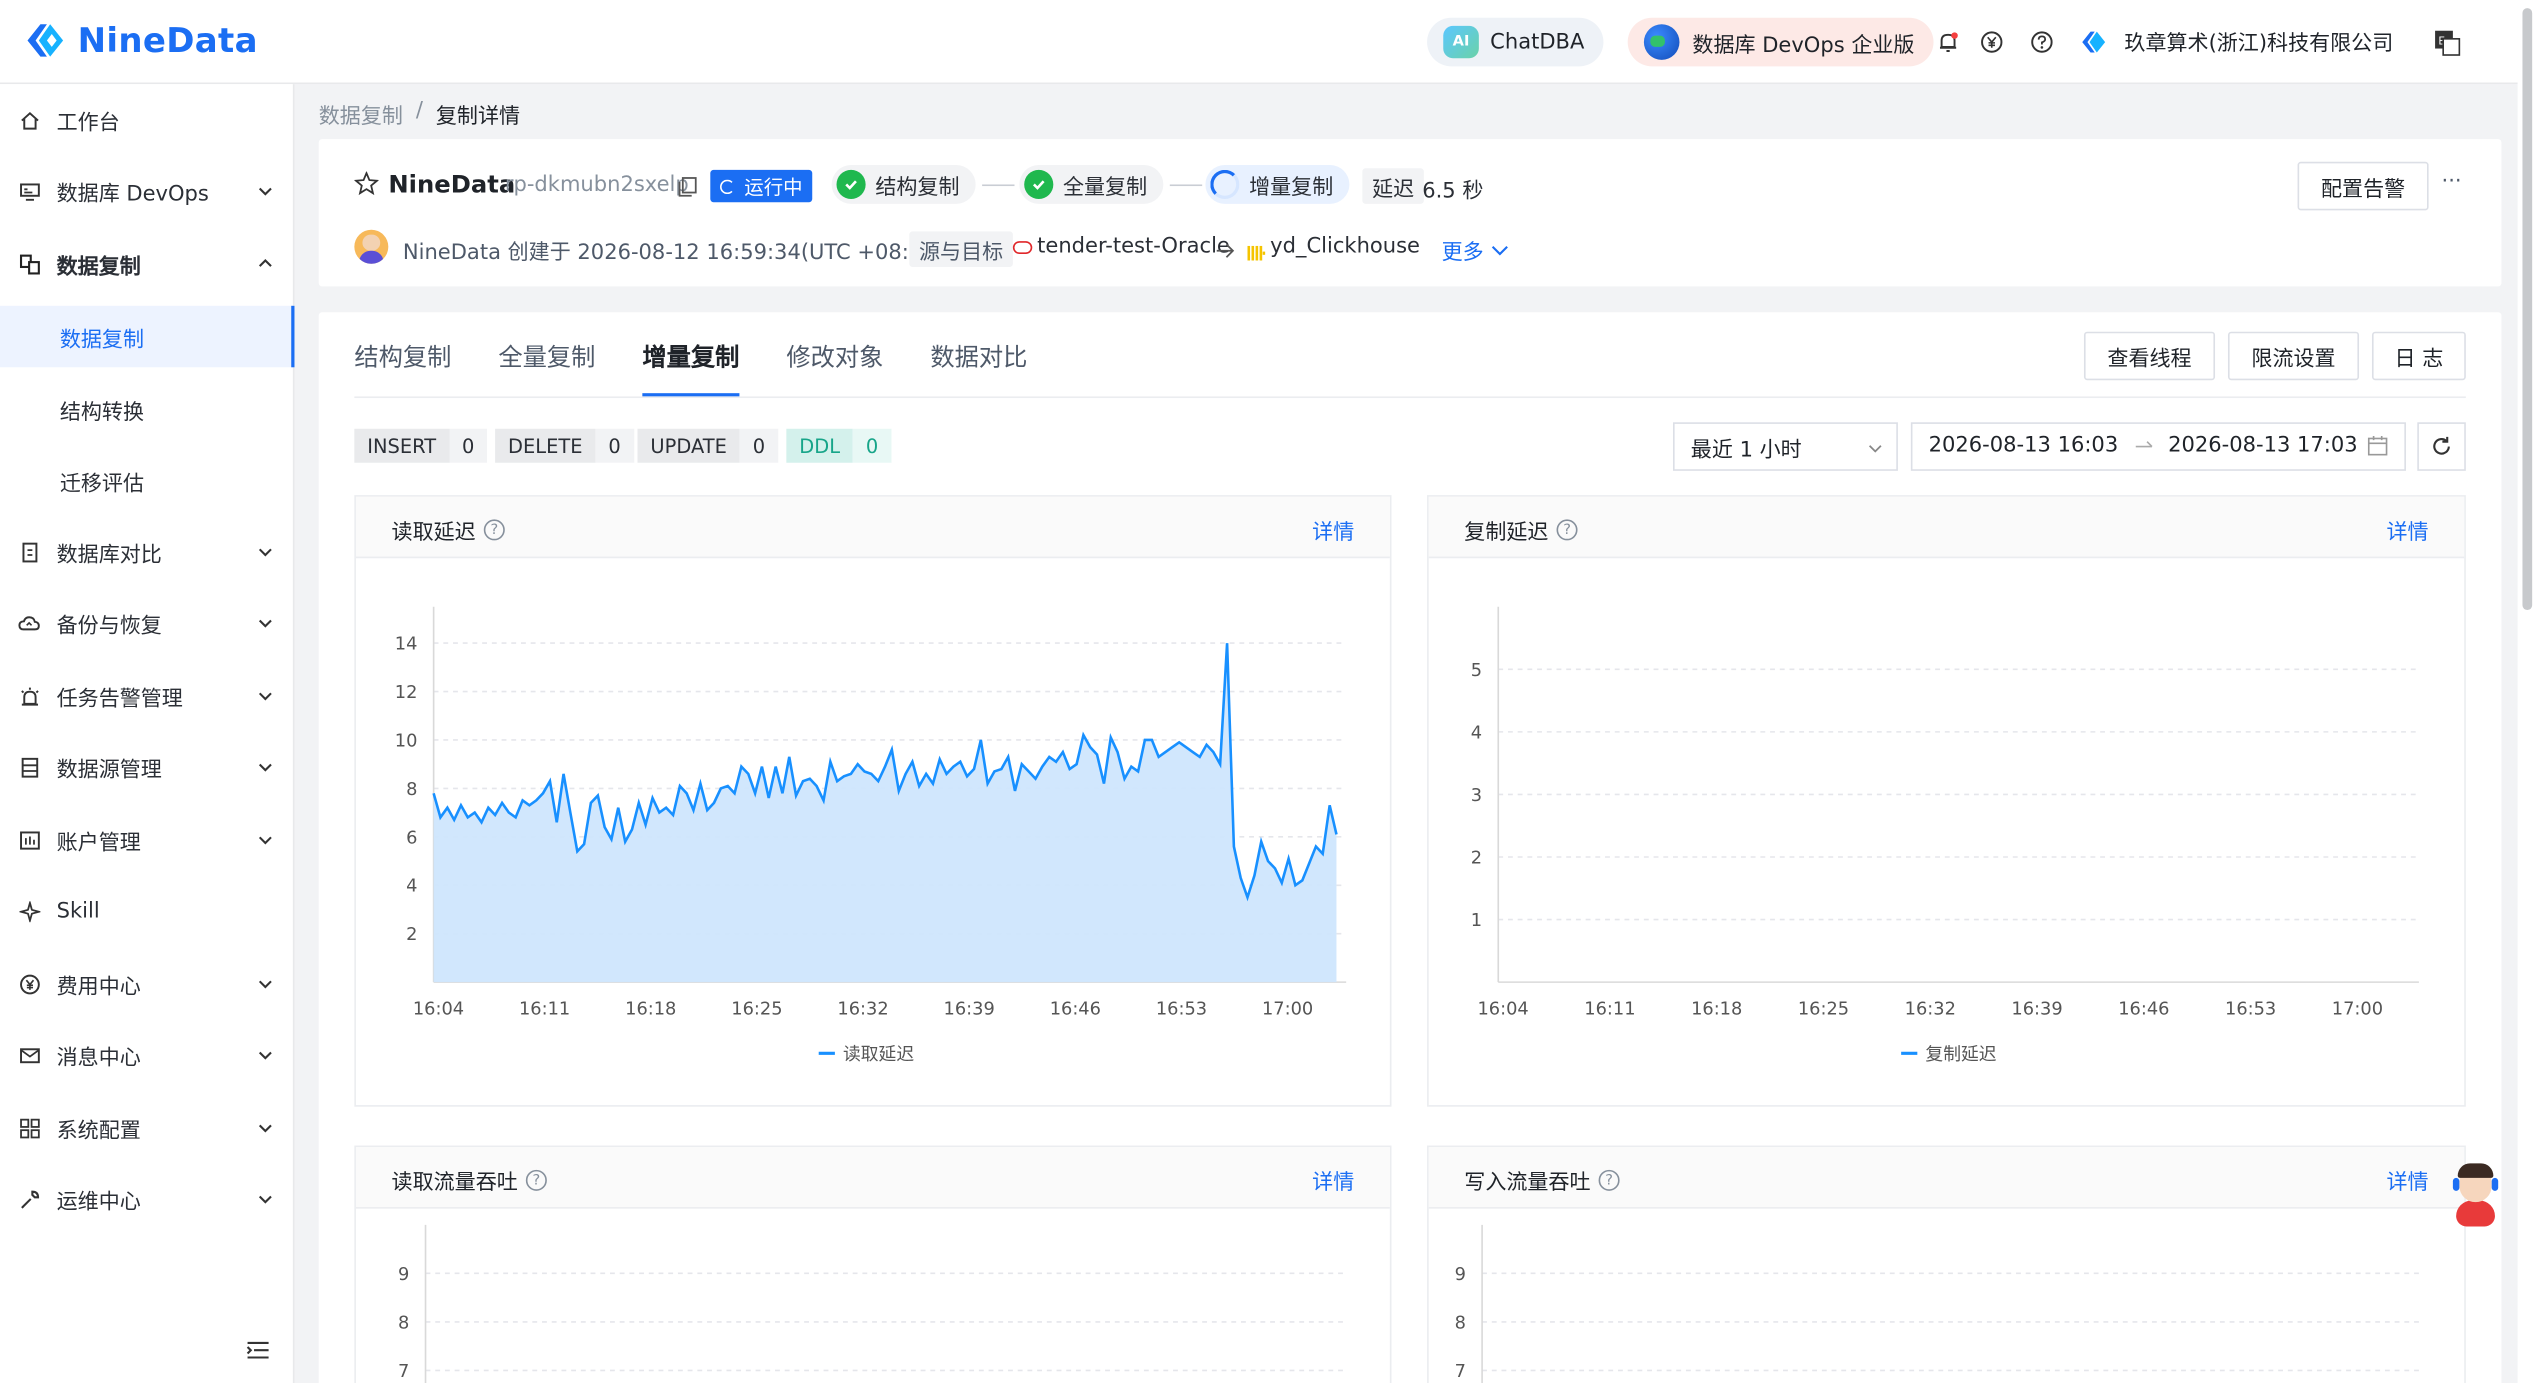  What do you see at coordinates (1476, 920) in the screenshot?
I see `y-tick-label: 1` at bounding box center [1476, 920].